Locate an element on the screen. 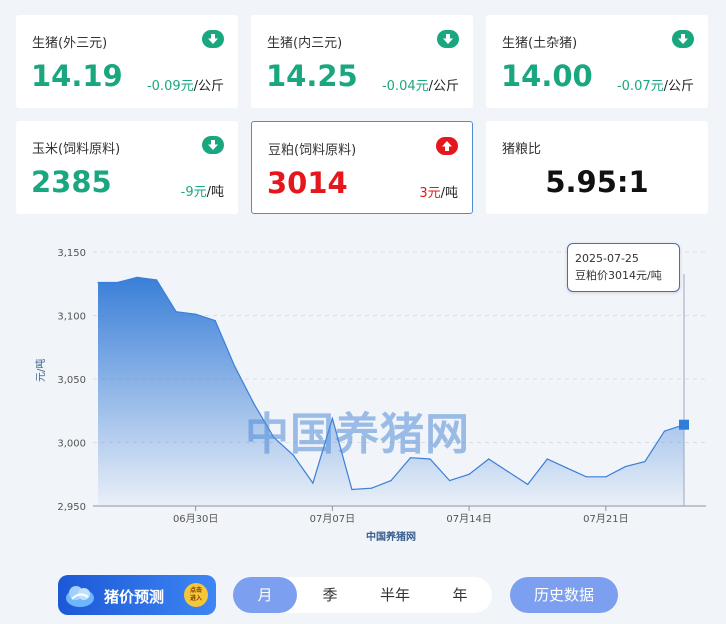  x-tick-label: 07月07日 is located at coordinates (332, 519).